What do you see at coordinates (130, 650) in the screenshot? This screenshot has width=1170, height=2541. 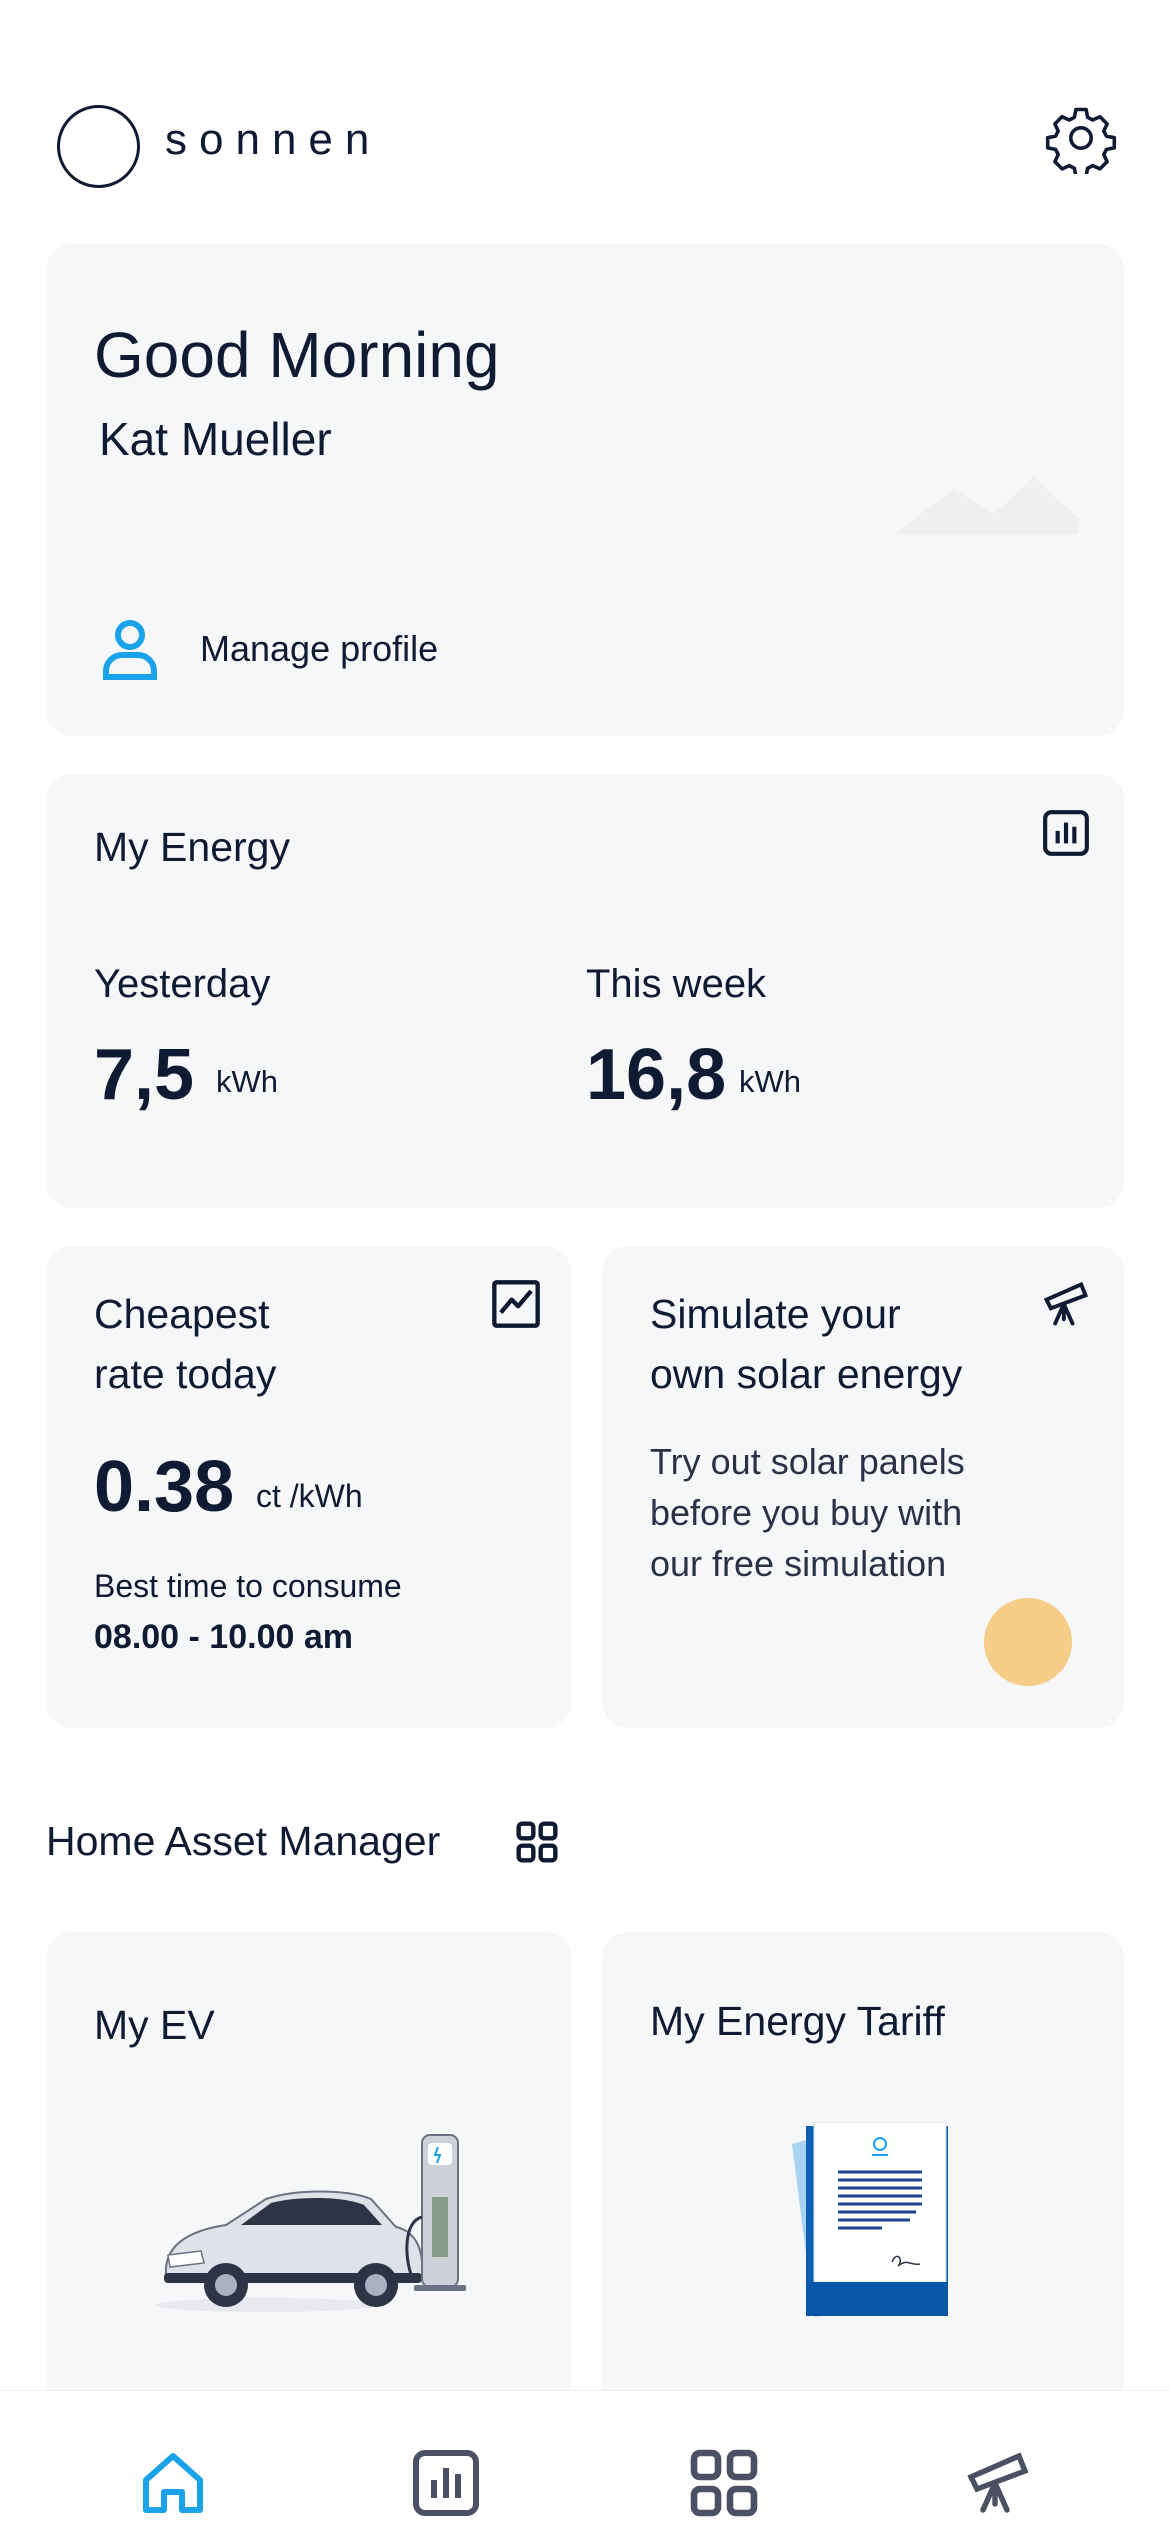 I see `user-icon` at bounding box center [130, 650].